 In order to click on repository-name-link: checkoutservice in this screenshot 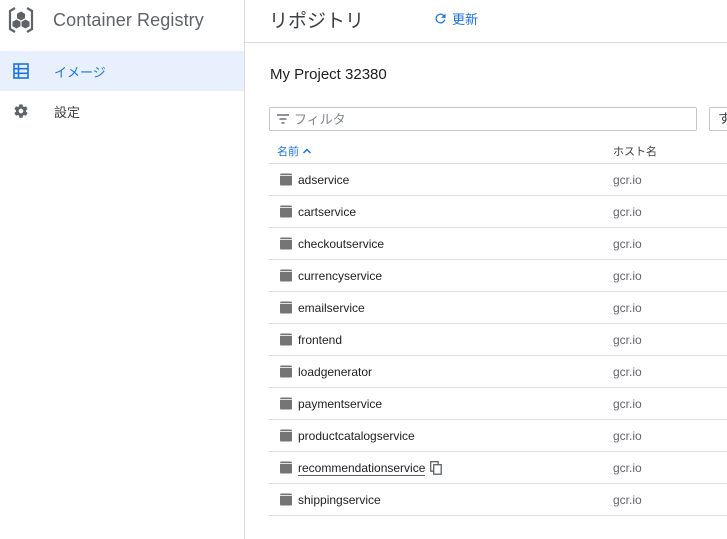, I will do `click(341, 244)`.